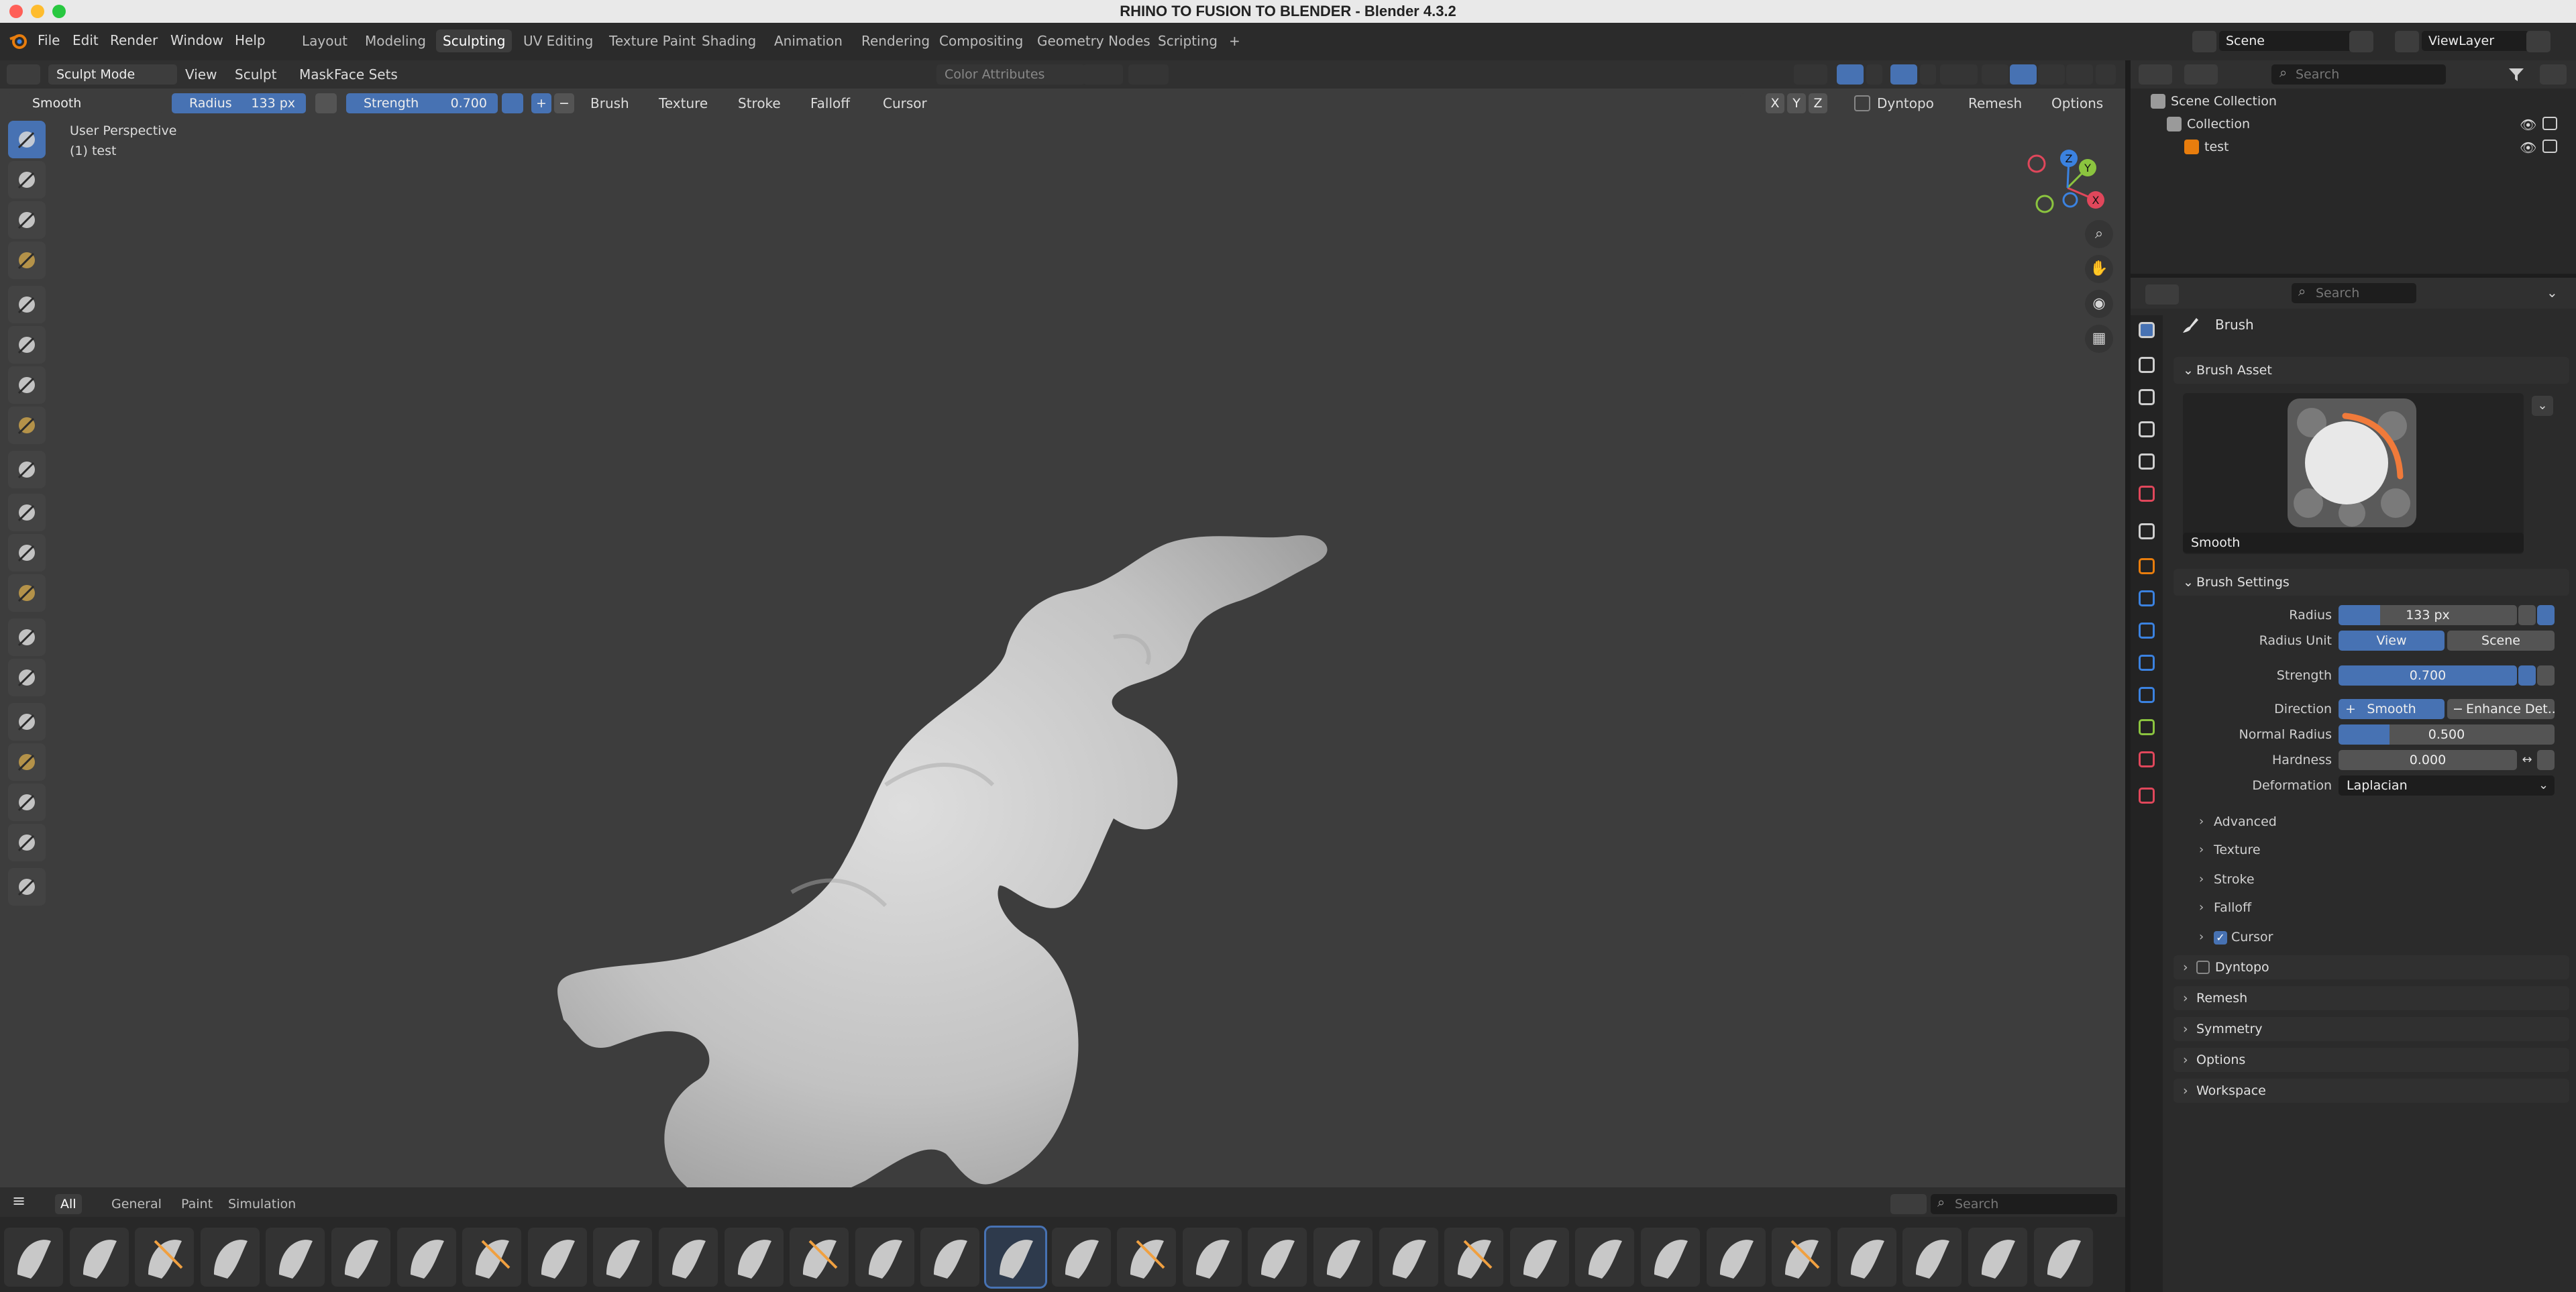 The image size is (2576, 1292). What do you see at coordinates (27, 887) in the screenshot?
I see `annotate-icon` at bounding box center [27, 887].